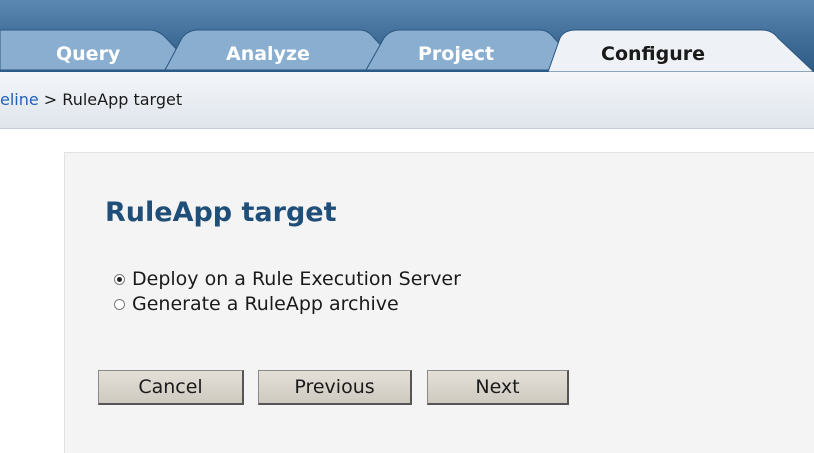 The height and width of the screenshot is (453, 814). Describe the element at coordinates (122, 99) in the screenshot. I see `breadcrumb-current: RuleApp target` at that location.